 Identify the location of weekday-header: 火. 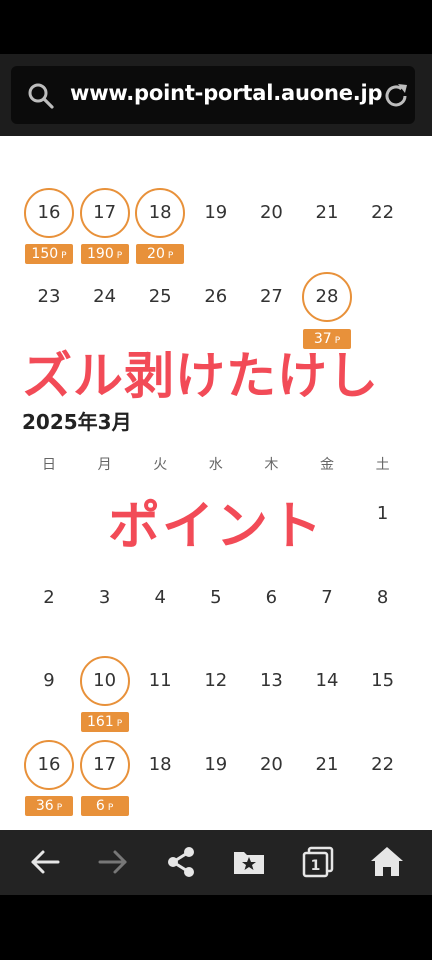
(160, 465).